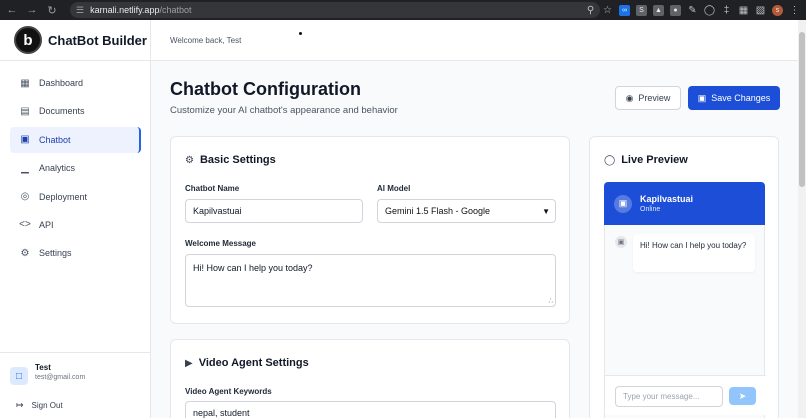  I want to click on brand: b ChatBot Builder, so click(75, 40).